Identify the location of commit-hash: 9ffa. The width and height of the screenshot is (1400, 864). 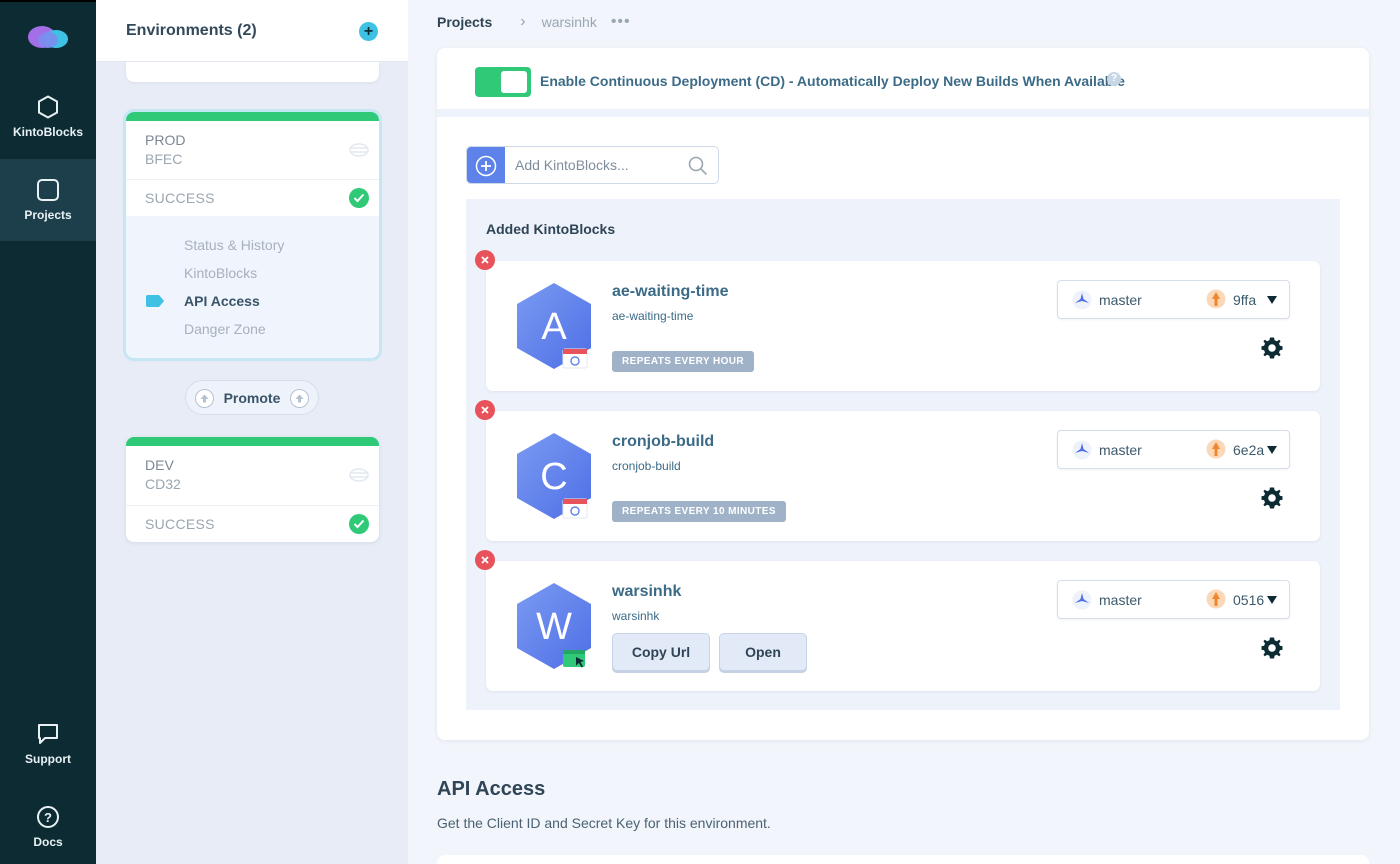
(1245, 300).